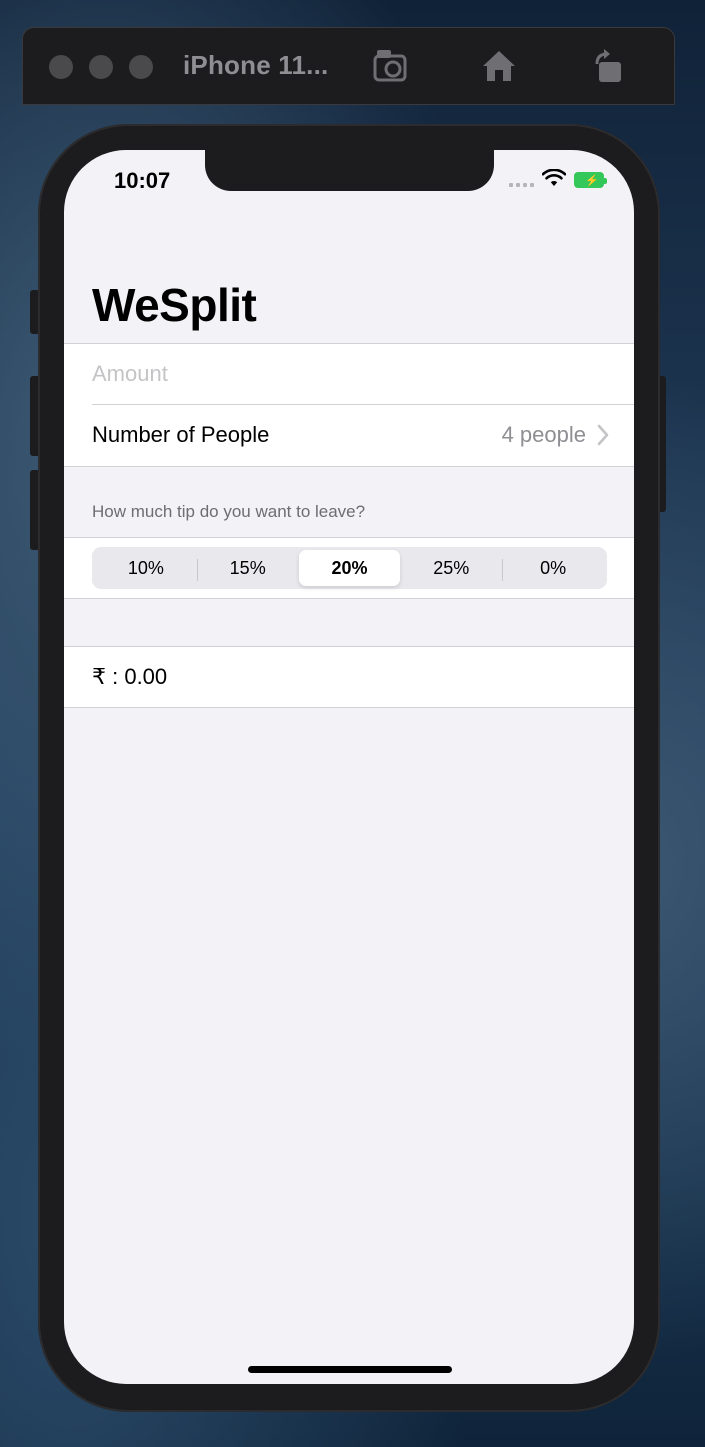  What do you see at coordinates (61, 67) in the screenshot?
I see `close-window-button` at bounding box center [61, 67].